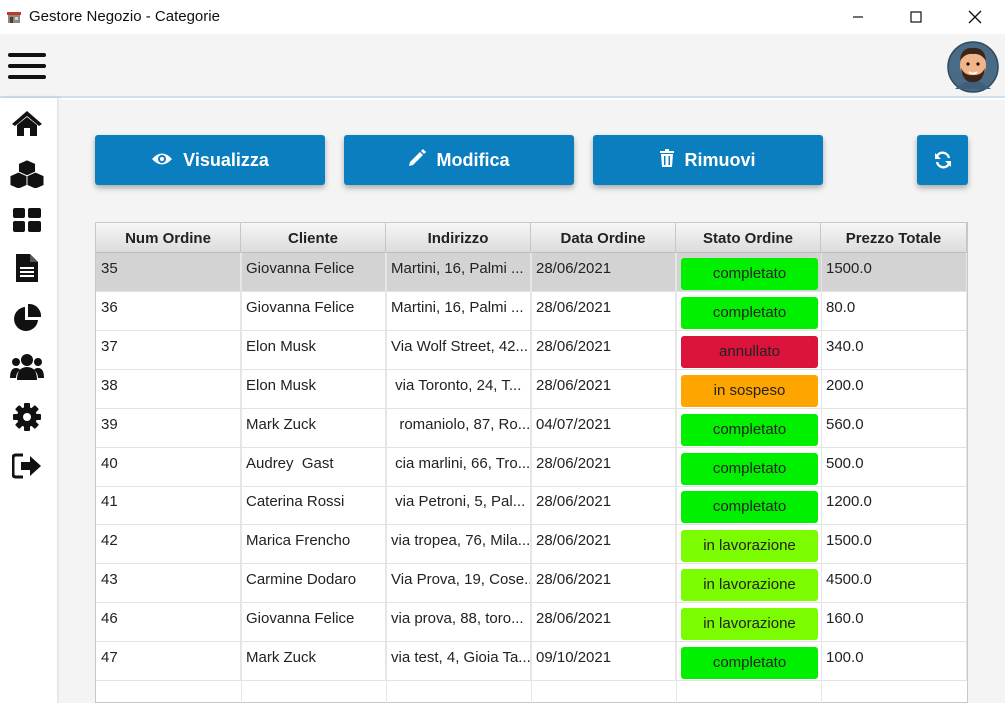  I want to click on window-title: Gestore Negozio - Categorie, so click(124, 16).